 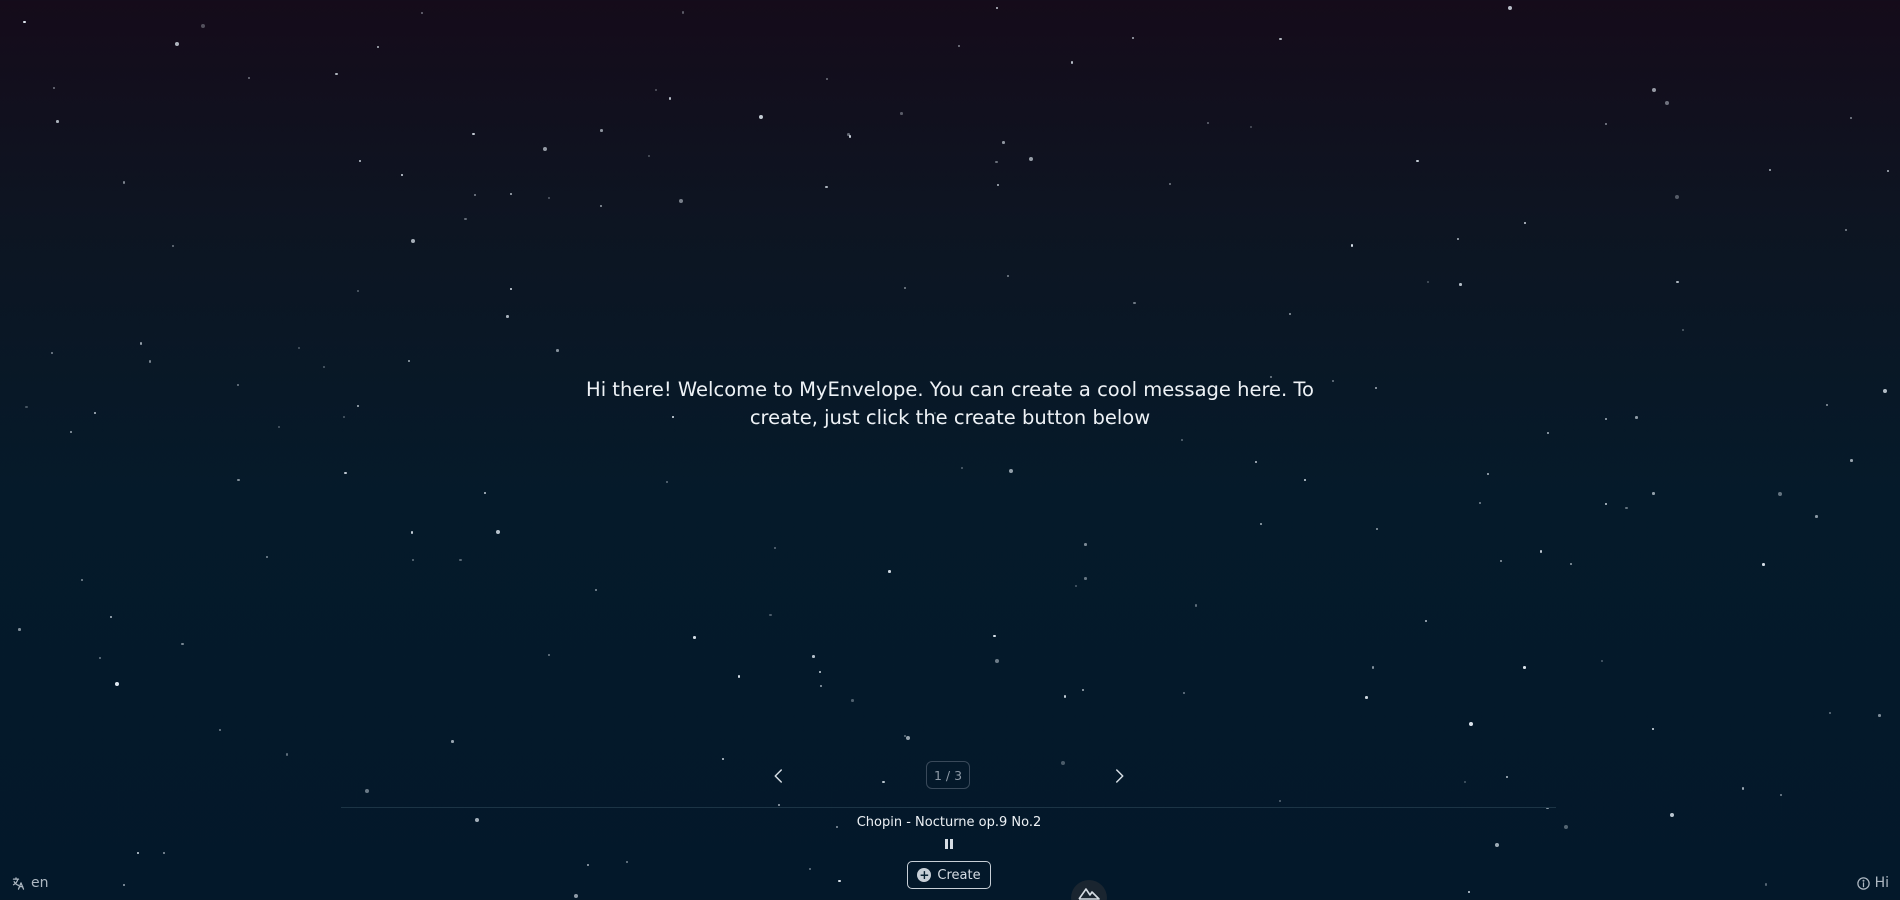 I want to click on music-divider, so click(x=948, y=807).